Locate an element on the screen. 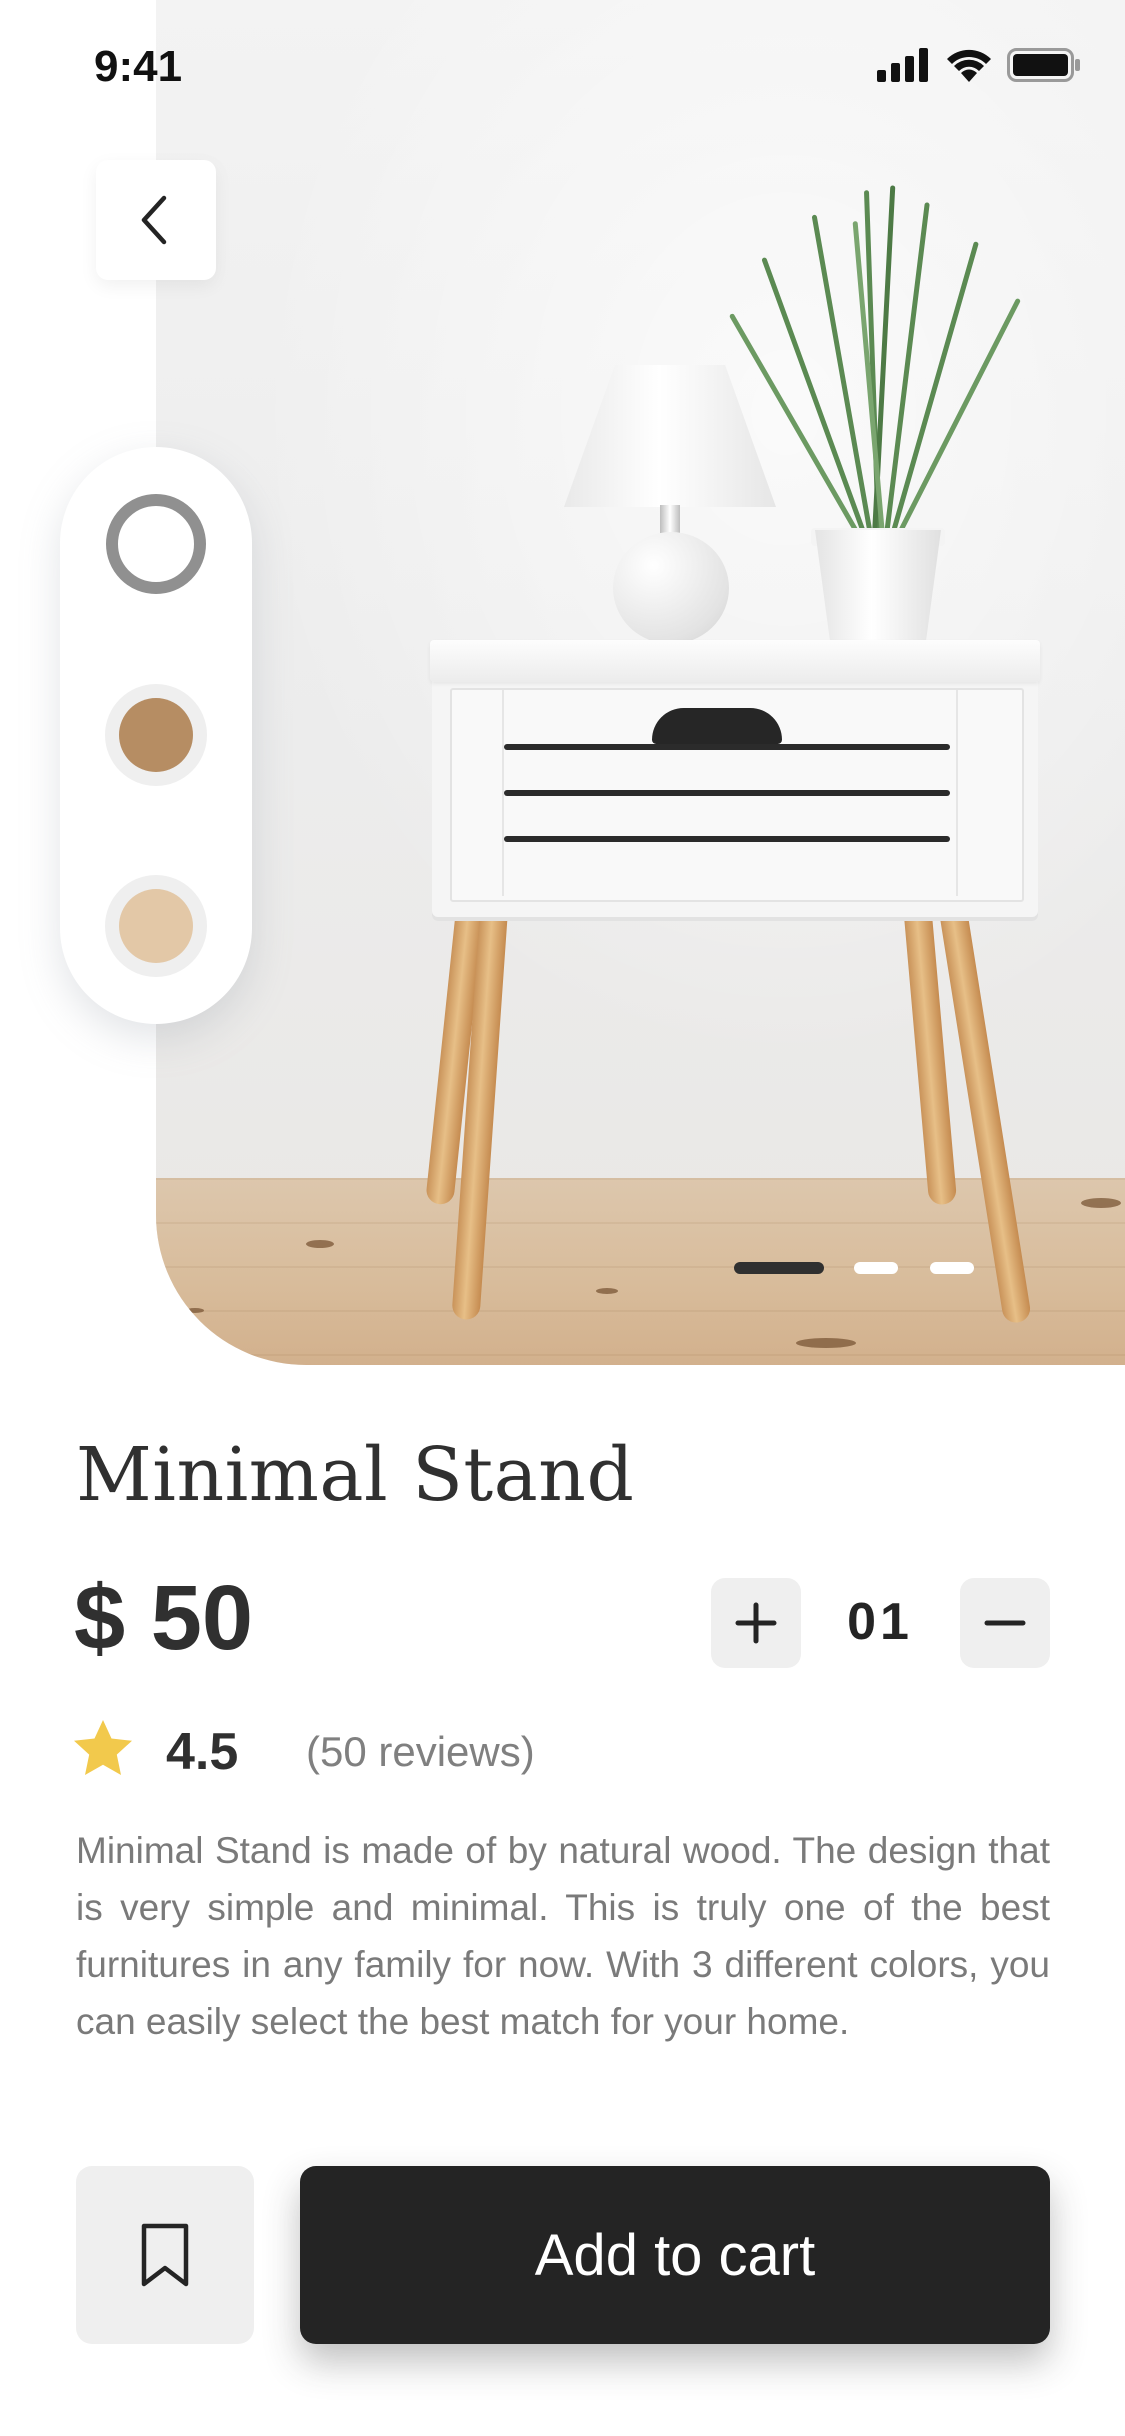 The height and width of the screenshot is (2436, 1125). color-option-white is located at coordinates (156, 544).